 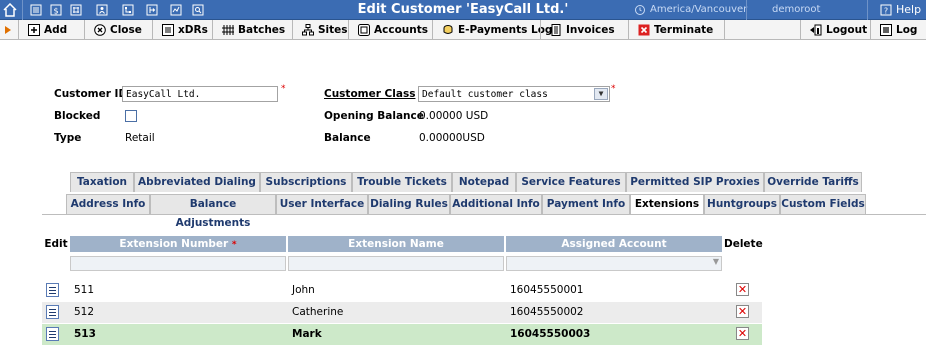 I want to click on help-link: Help, so click(x=908, y=10).